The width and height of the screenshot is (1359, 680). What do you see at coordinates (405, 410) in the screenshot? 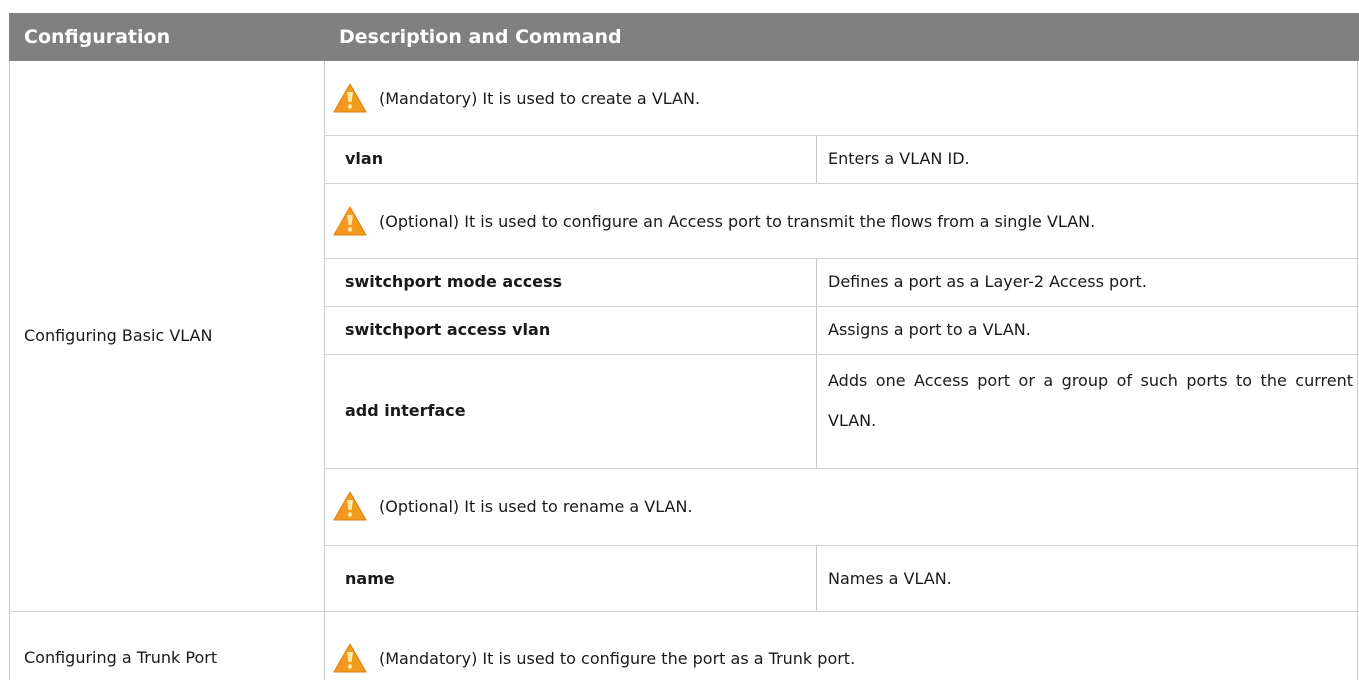
I see `command-cell: add interface` at bounding box center [405, 410].